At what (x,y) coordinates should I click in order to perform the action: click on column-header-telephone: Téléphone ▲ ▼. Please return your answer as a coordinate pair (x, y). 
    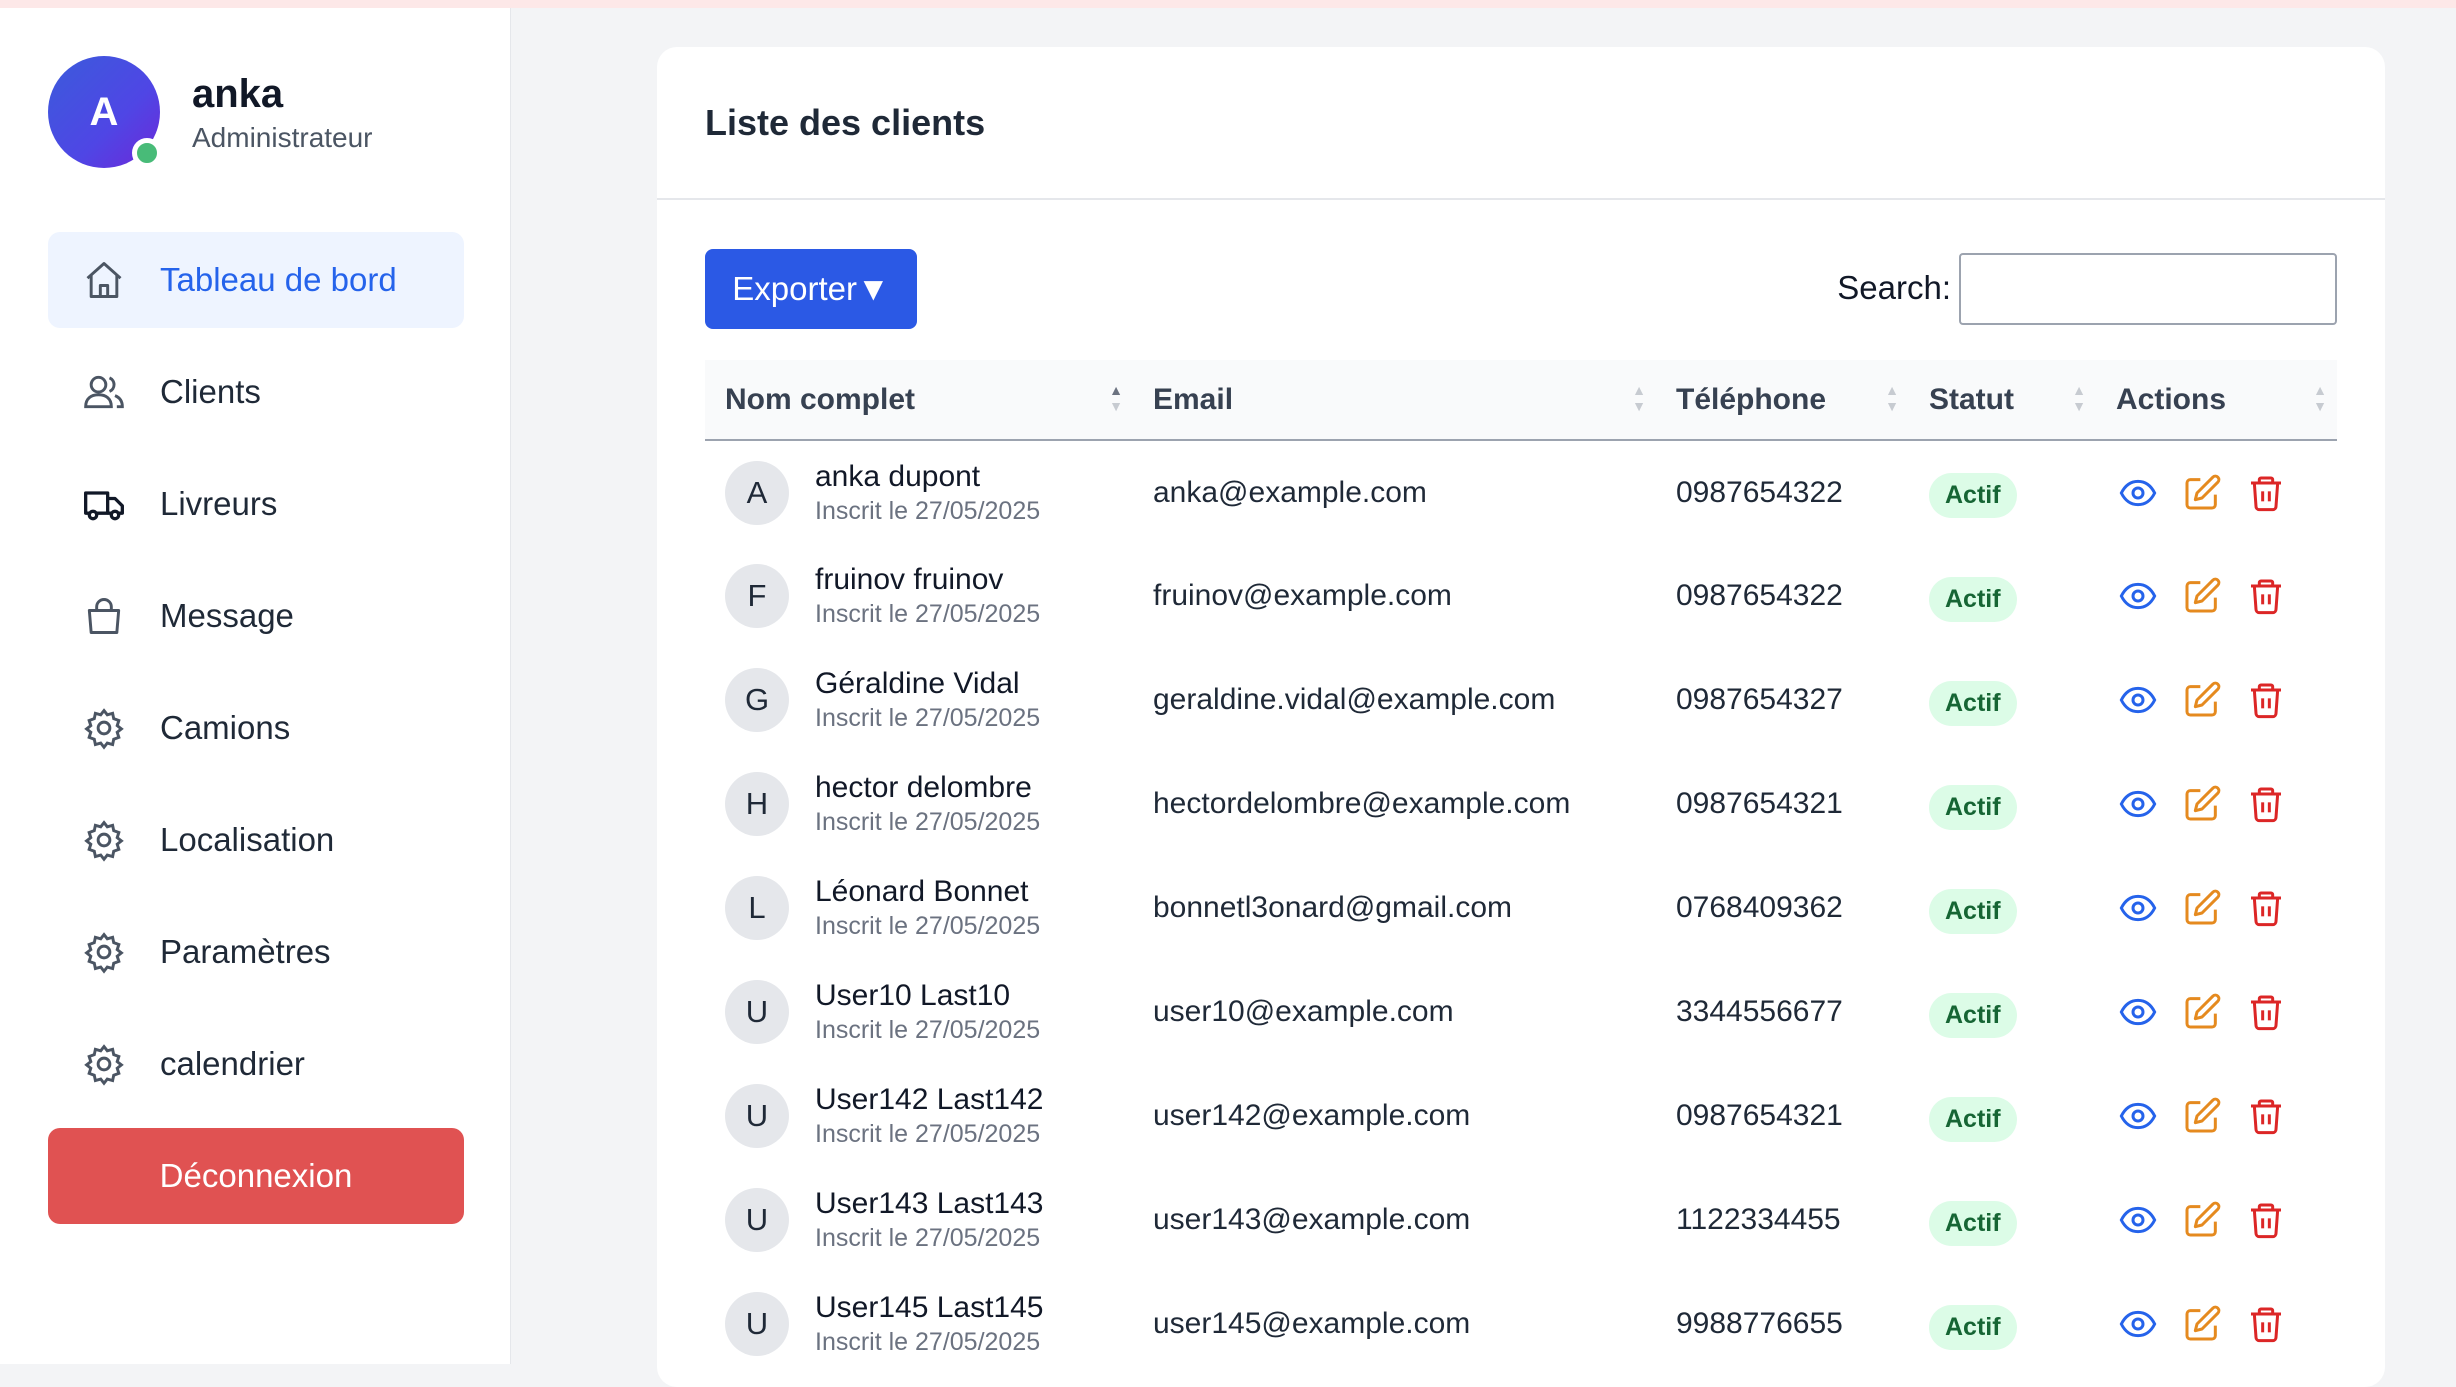
    Looking at the image, I should click on (1782, 400).